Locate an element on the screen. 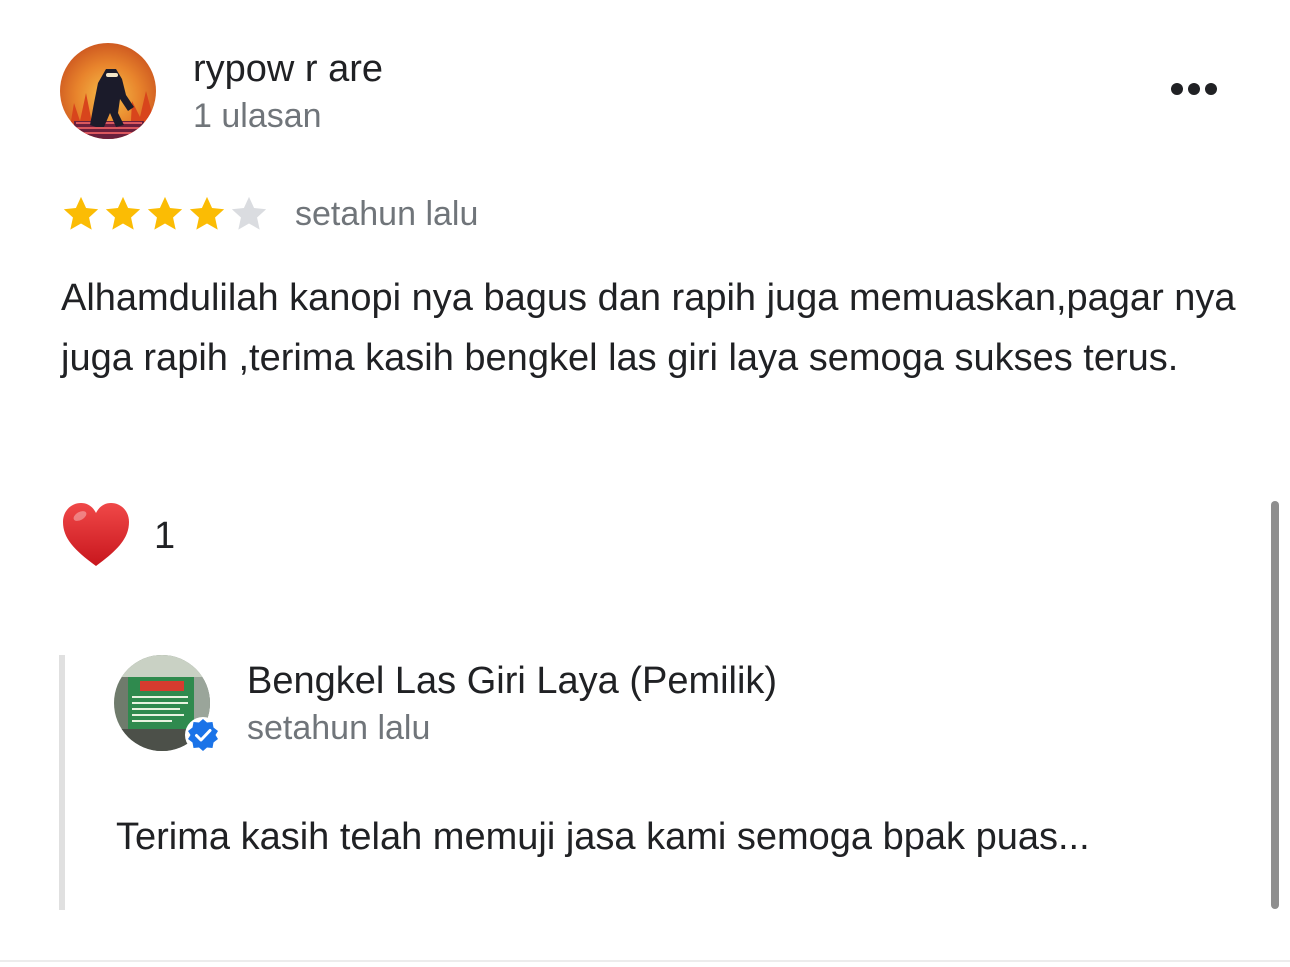 The height and width of the screenshot is (967, 1290). reaction-button: 1 is located at coordinates (117, 536).